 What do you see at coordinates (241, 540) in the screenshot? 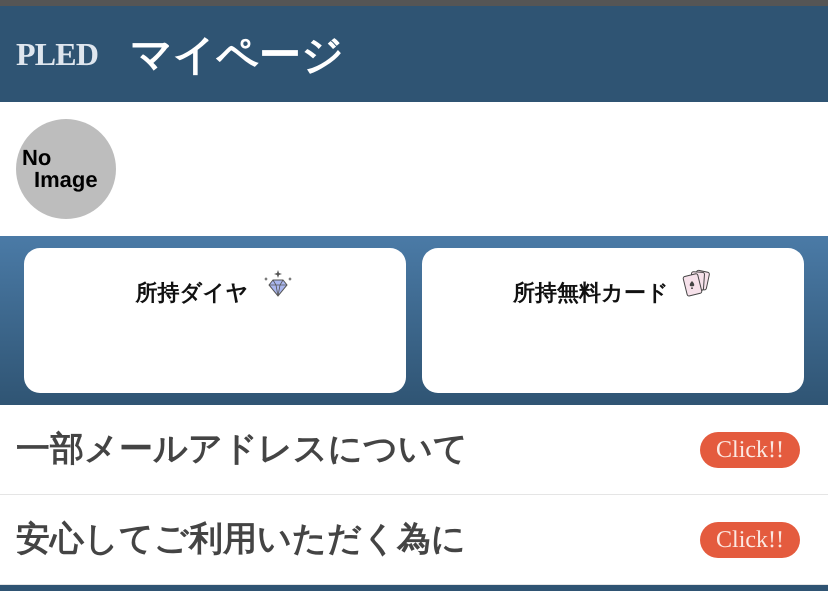
I see `link-label: 安心してご利用いただく為に` at bounding box center [241, 540].